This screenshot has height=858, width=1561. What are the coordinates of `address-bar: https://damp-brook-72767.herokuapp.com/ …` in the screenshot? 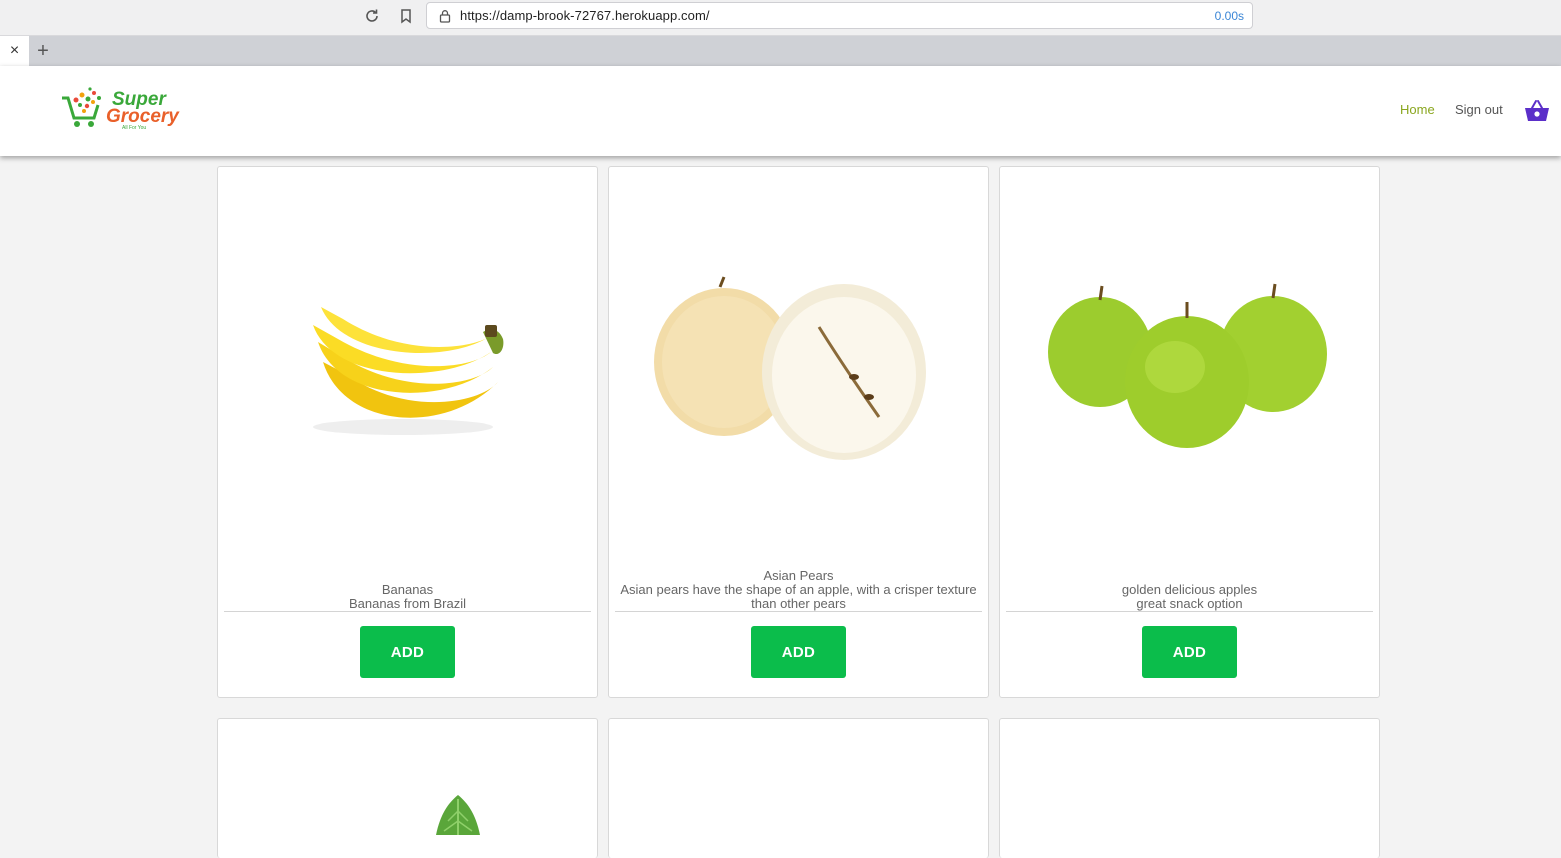 It's located at (839, 15).